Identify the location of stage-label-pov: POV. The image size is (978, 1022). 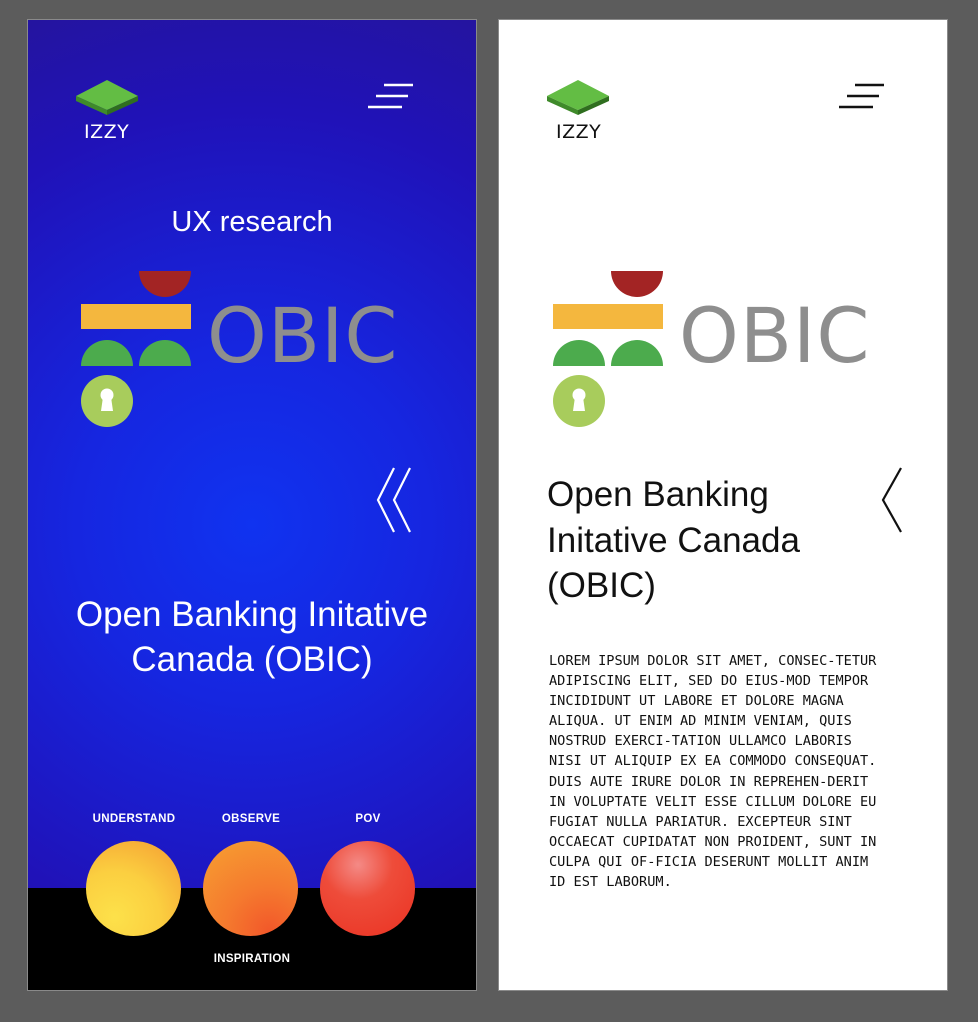
(368, 819).